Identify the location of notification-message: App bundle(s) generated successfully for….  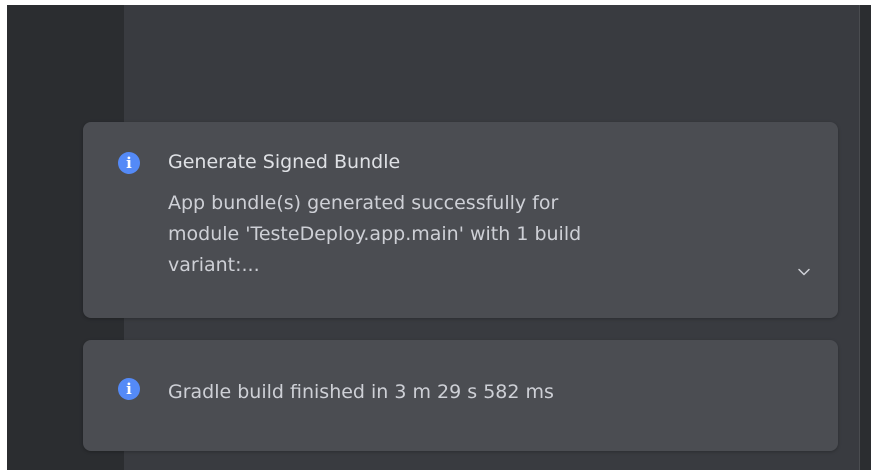
(448, 234).